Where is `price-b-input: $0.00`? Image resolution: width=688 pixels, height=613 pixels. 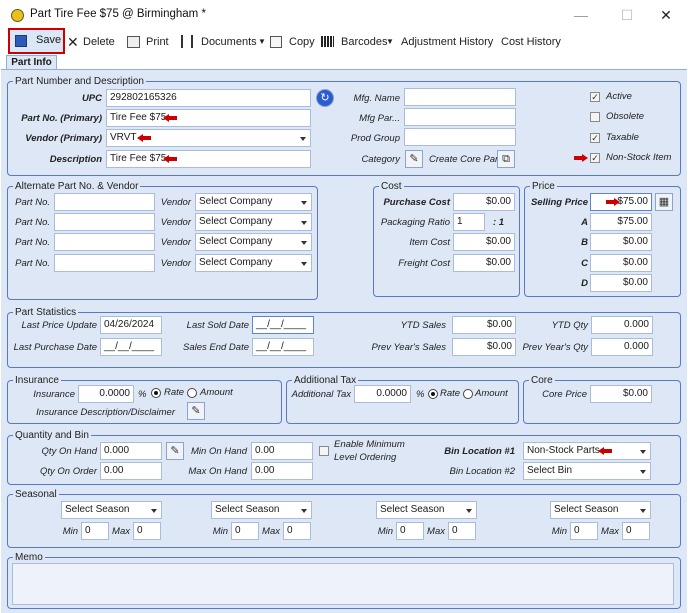 price-b-input: $0.00 is located at coordinates (621, 242).